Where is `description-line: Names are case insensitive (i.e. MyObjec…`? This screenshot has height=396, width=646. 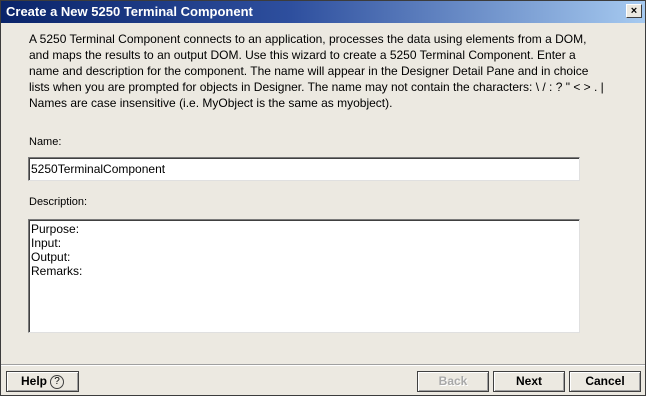 description-line: Names are case insensitive (i.e. MyObjec… is located at coordinates (211, 103).